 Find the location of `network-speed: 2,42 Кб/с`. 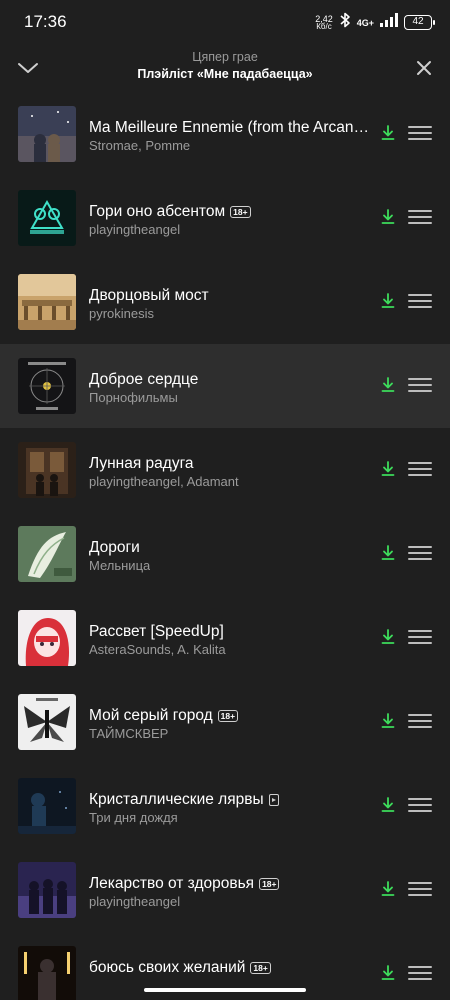

network-speed: 2,42 Кб/с is located at coordinates (324, 22).